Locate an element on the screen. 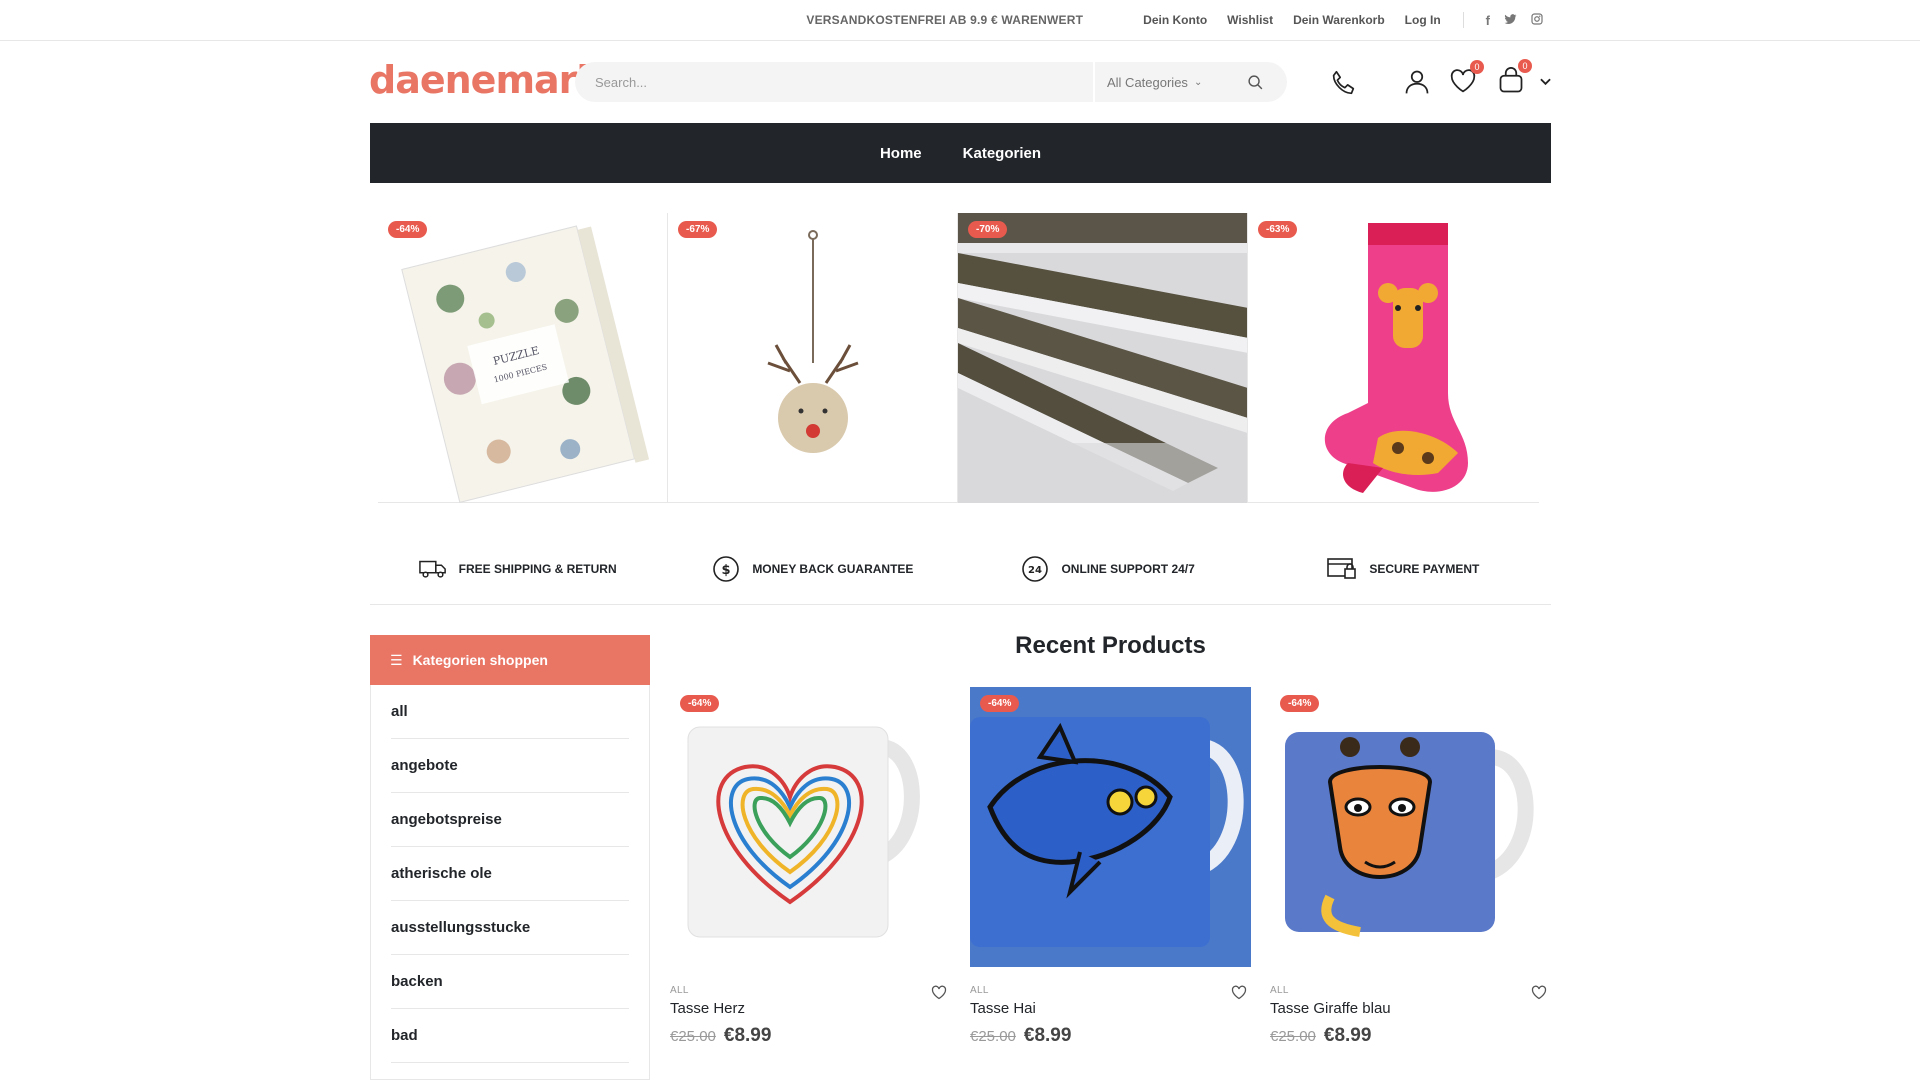 The image size is (1920, 1080). social-links: f is located at coordinates (1514, 20).